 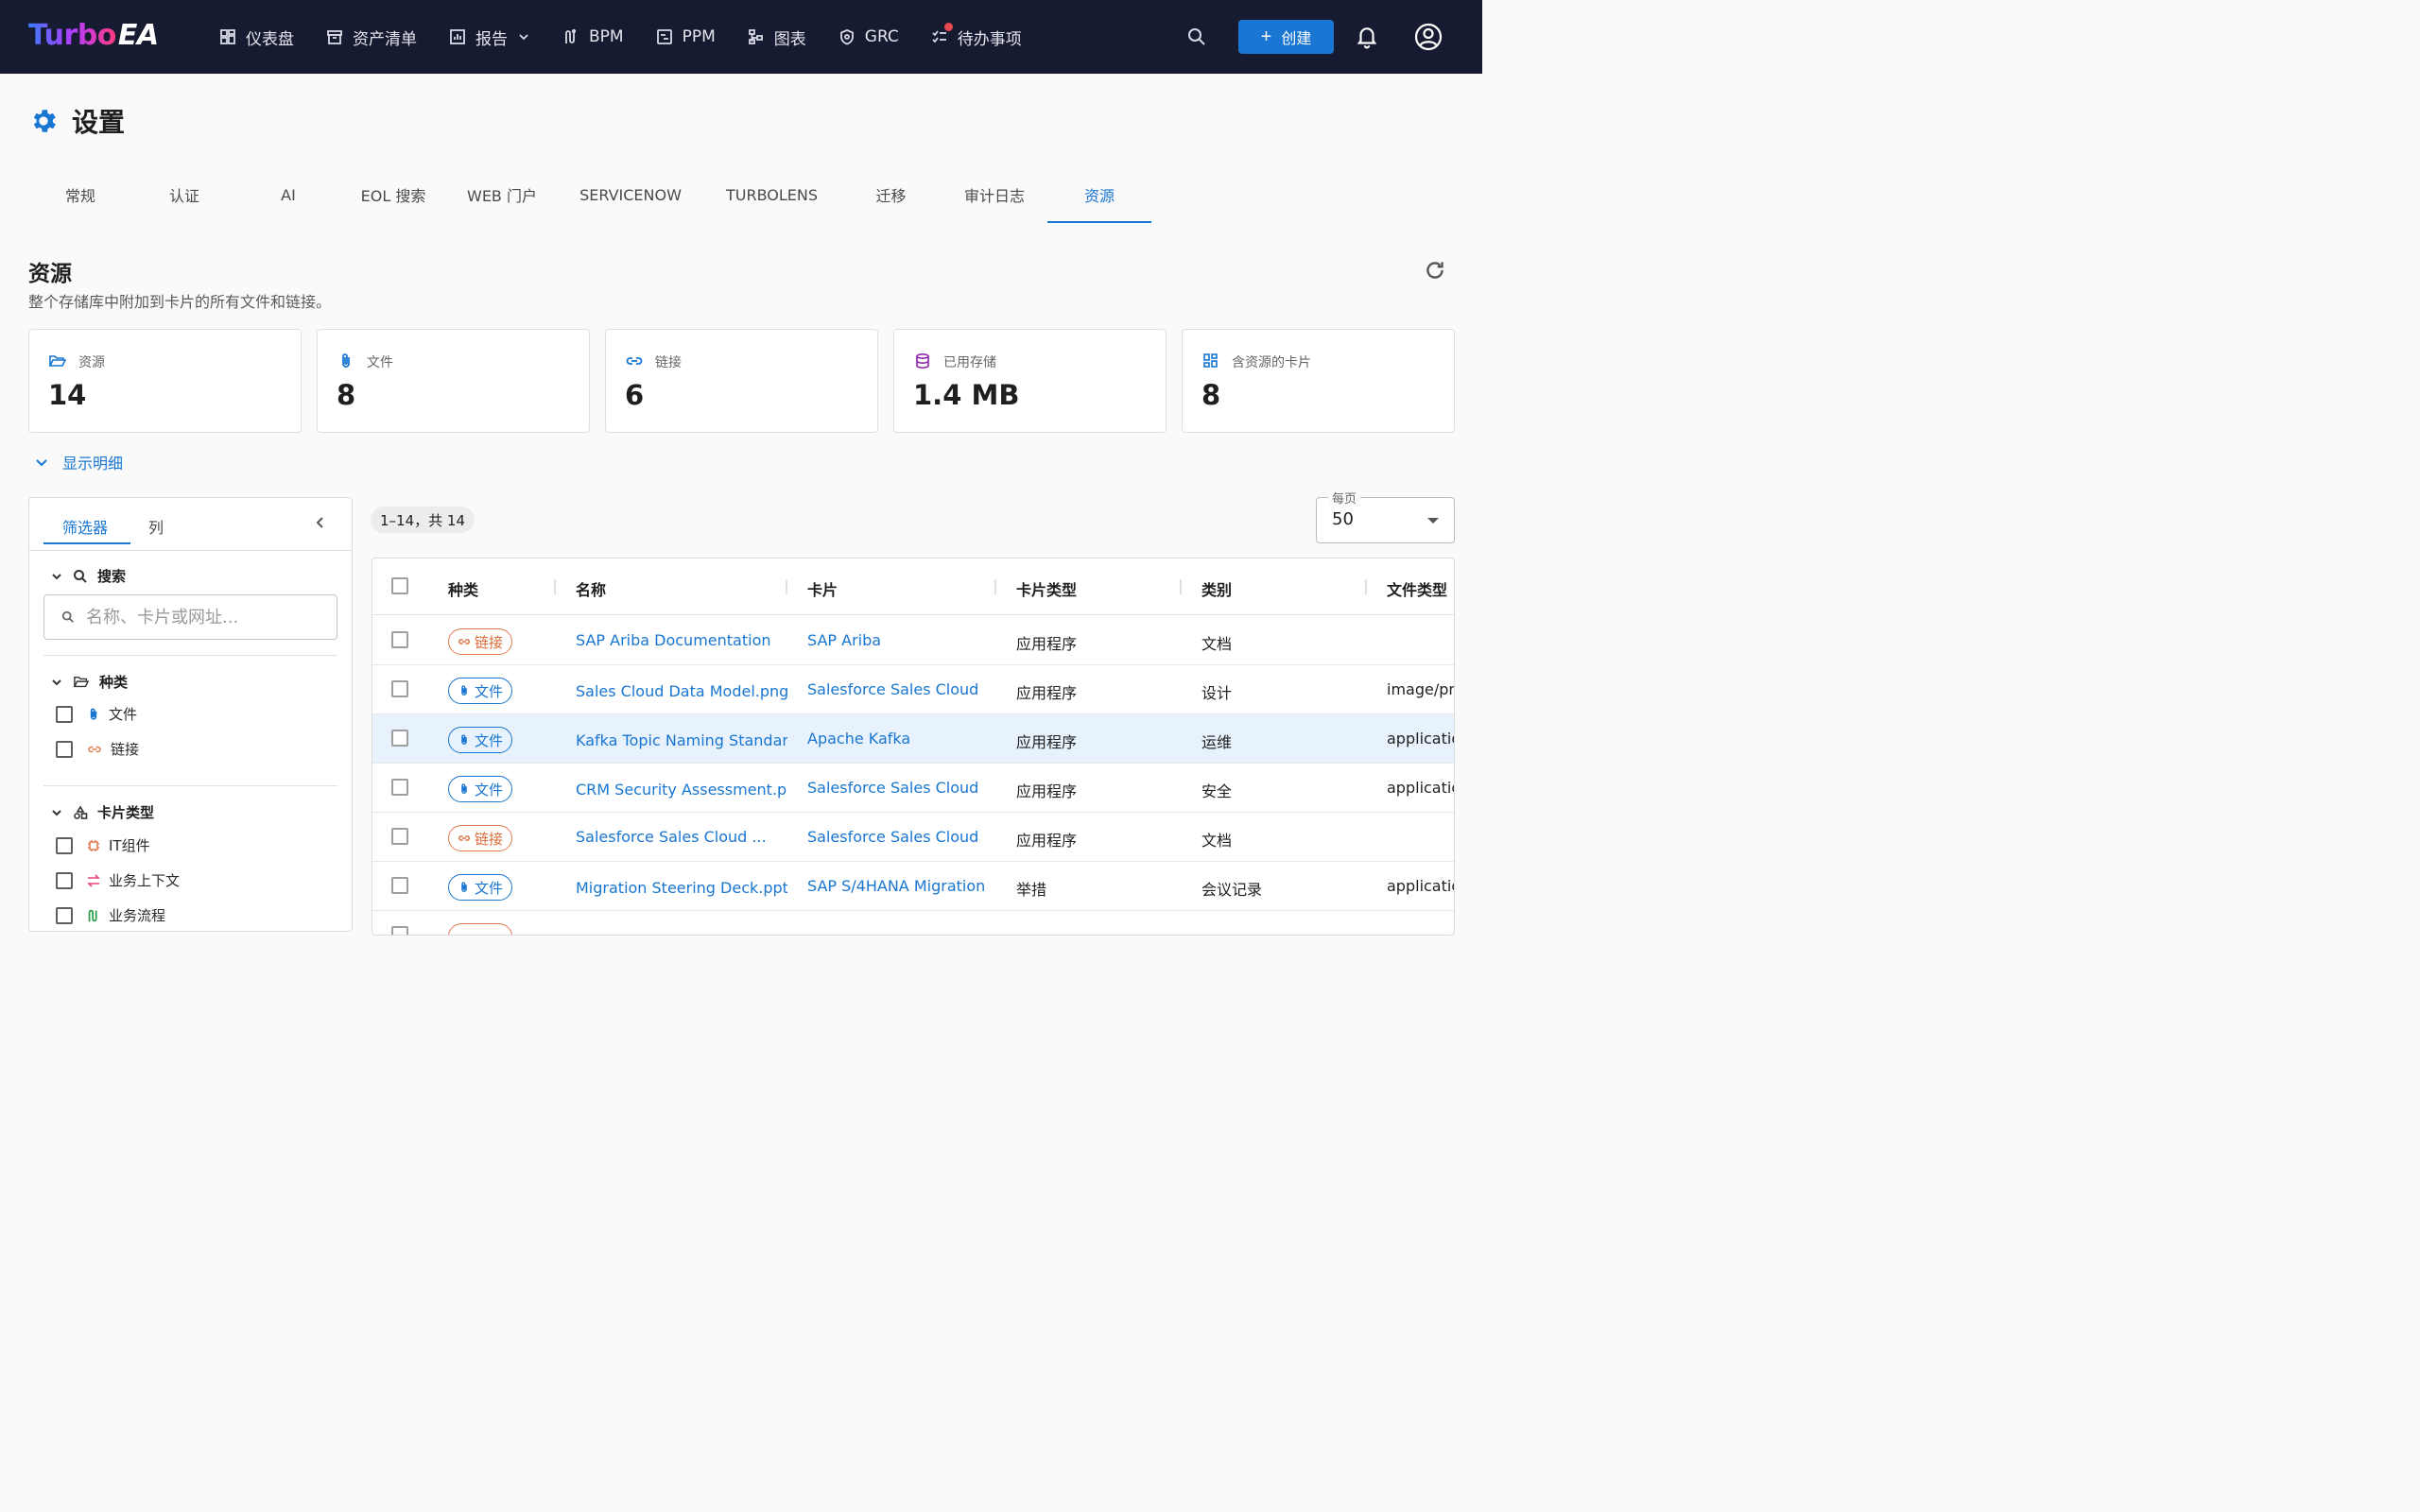 What do you see at coordinates (1435, 272) in the screenshot?
I see `refresh-button` at bounding box center [1435, 272].